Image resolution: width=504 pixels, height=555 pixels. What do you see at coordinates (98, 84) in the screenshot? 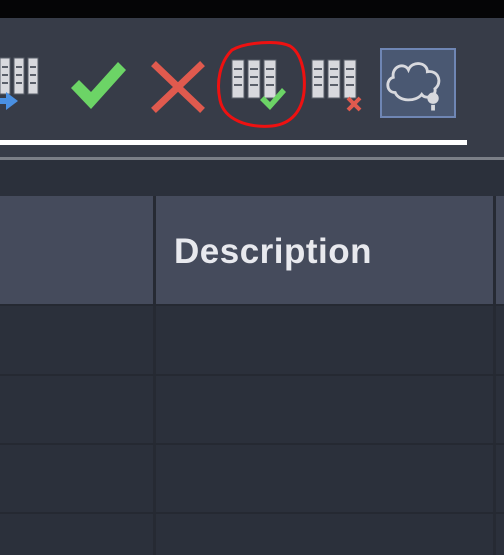
I see `checkmark-icon` at bounding box center [98, 84].